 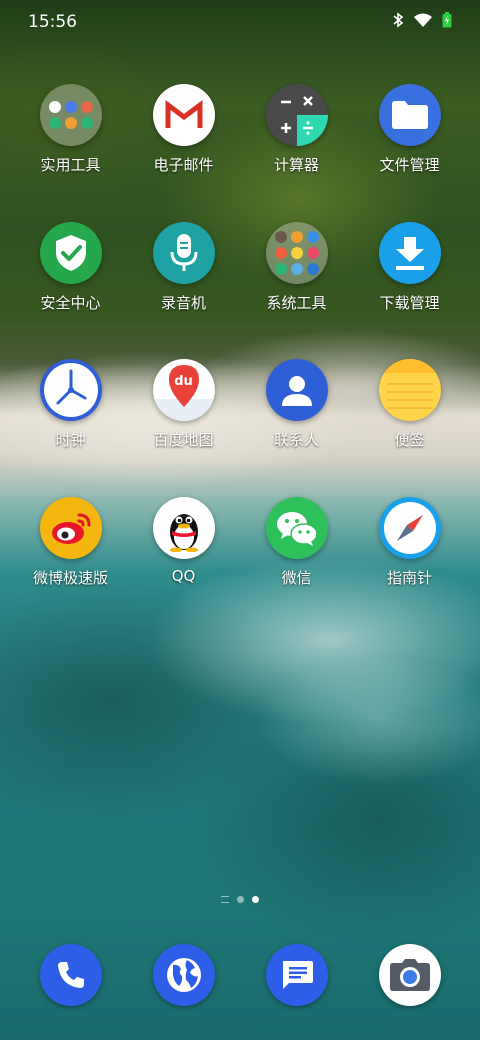 I want to click on app-contacts: 联系人, so click(x=296, y=404).